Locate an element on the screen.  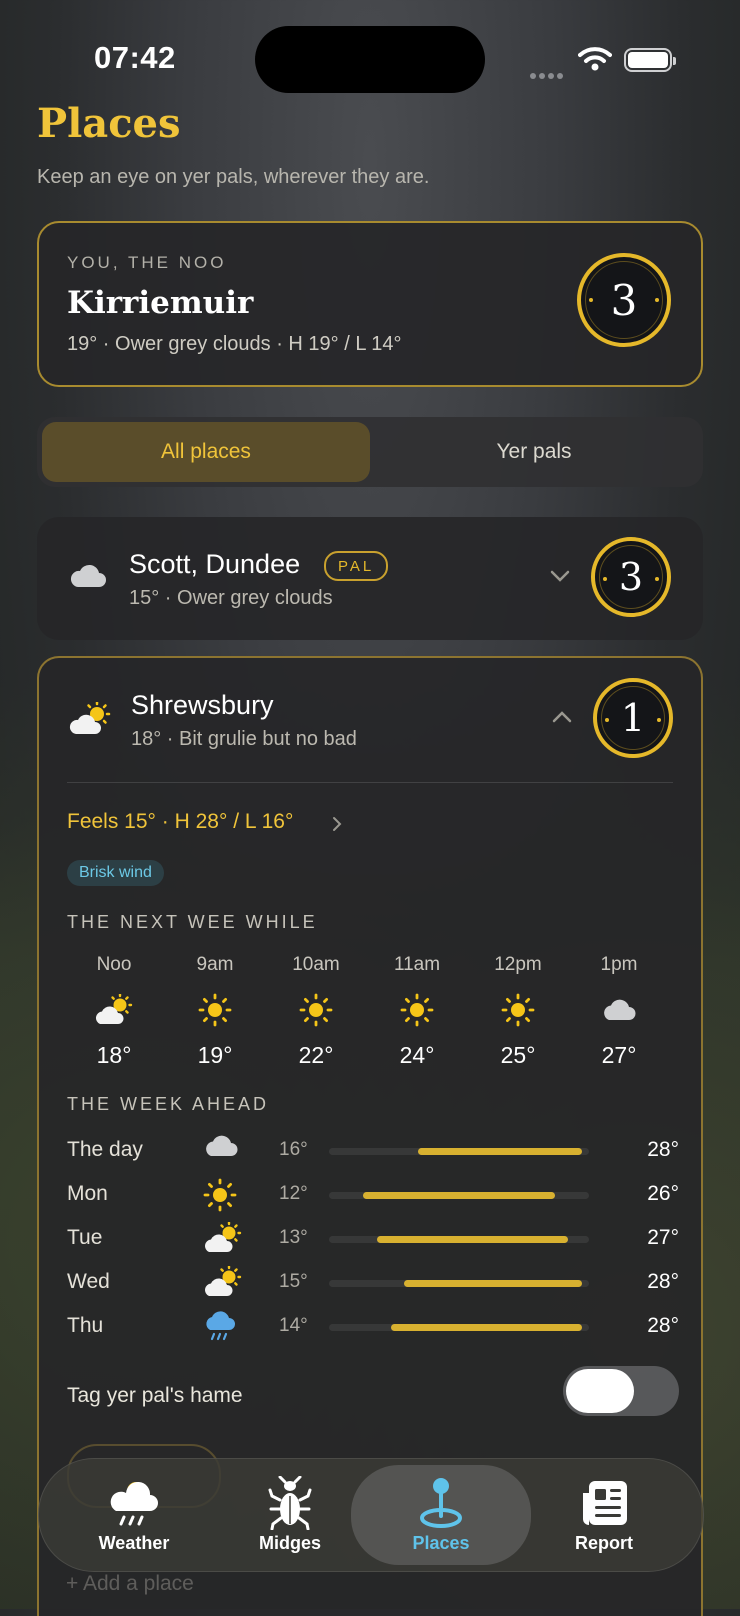
week-low: 14° is located at coordinates (293, 1325).